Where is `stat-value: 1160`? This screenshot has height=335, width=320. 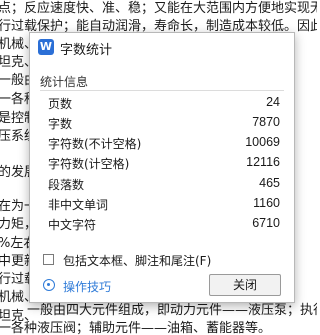 stat-value: 1160 is located at coordinates (266, 203).